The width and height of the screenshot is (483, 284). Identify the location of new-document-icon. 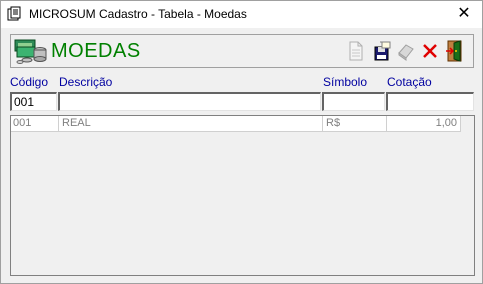
(356, 51).